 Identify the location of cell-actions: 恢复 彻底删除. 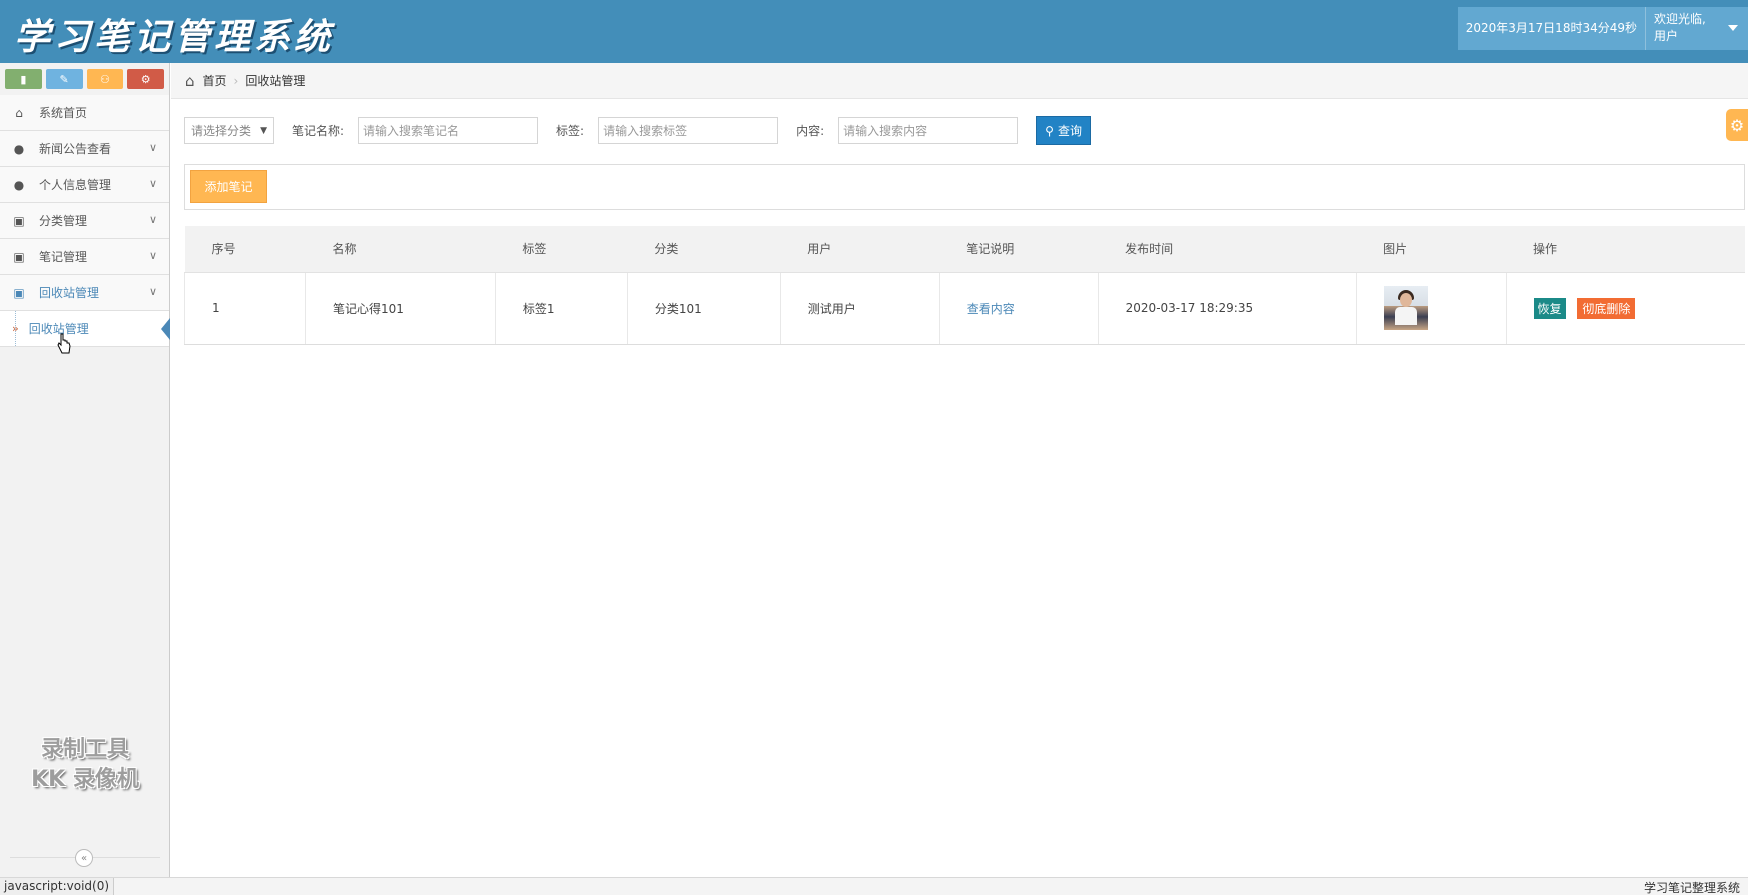
(1625, 308).